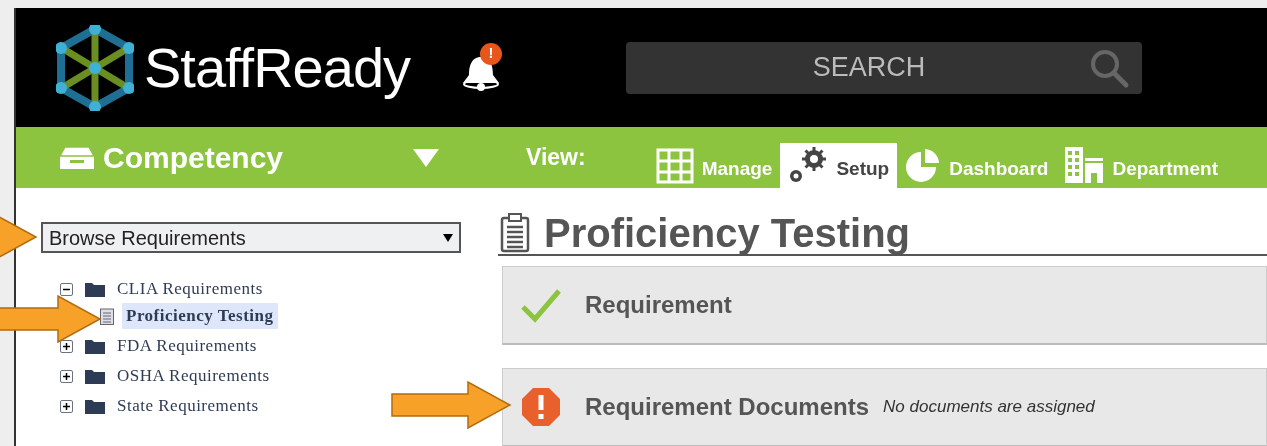 Image resolution: width=1267 pixels, height=446 pixels. I want to click on section-title: Requirement, so click(658, 305).